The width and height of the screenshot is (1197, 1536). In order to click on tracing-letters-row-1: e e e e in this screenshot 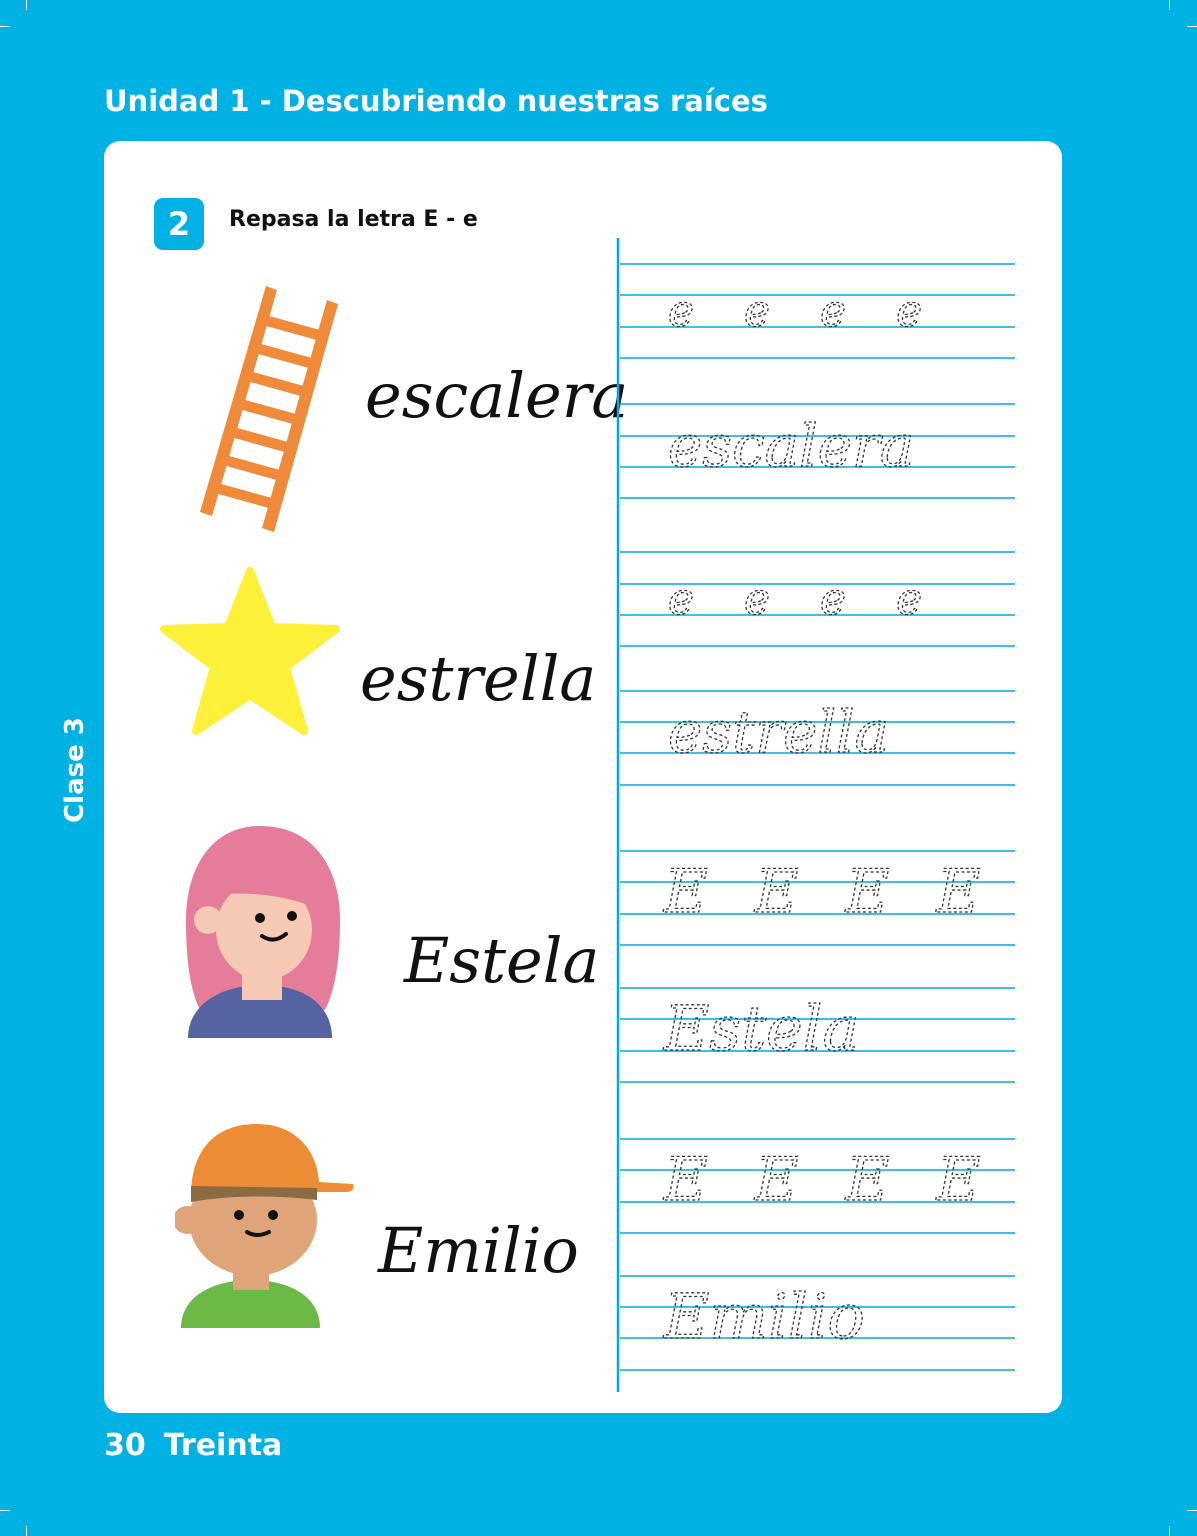, I will do `click(803, 311)`.